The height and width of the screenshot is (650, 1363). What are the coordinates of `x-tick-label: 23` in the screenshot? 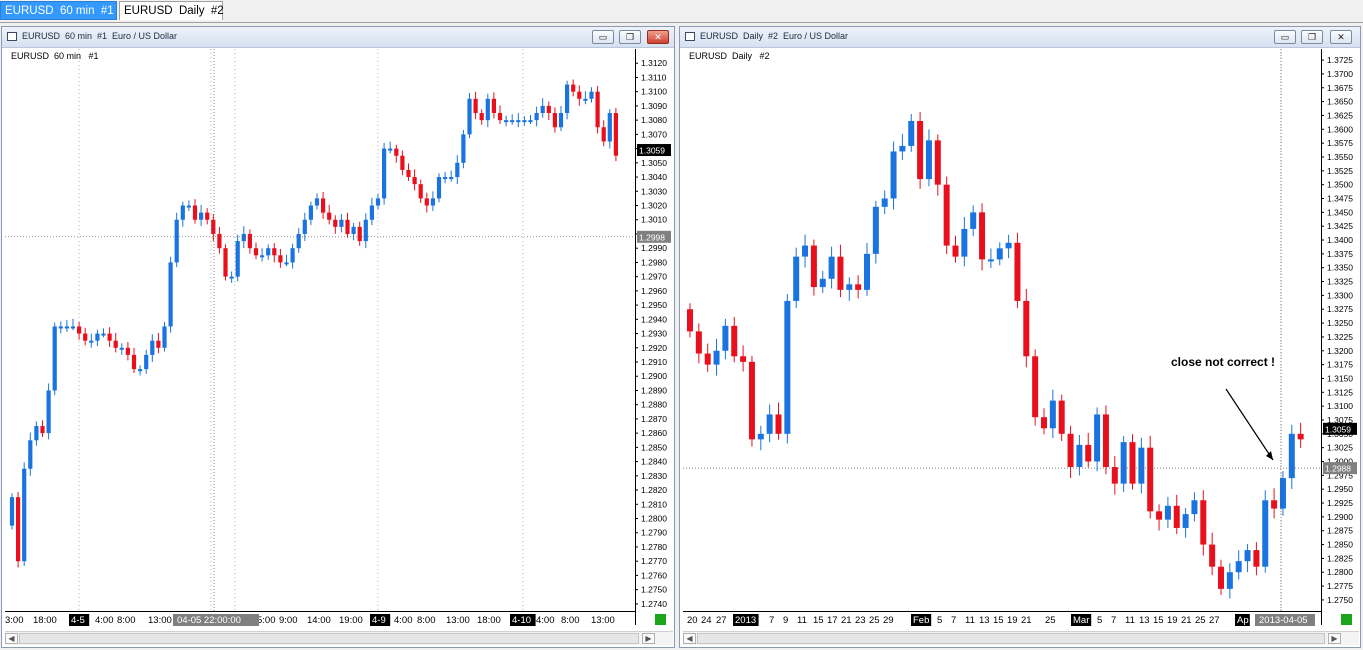 It's located at (860, 620).